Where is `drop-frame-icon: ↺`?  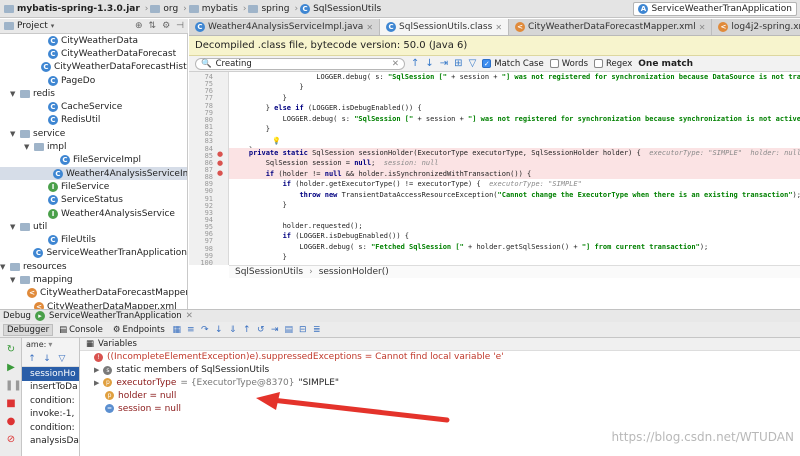
drop-frame-icon: ↺ is located at coordinates (261, 330).